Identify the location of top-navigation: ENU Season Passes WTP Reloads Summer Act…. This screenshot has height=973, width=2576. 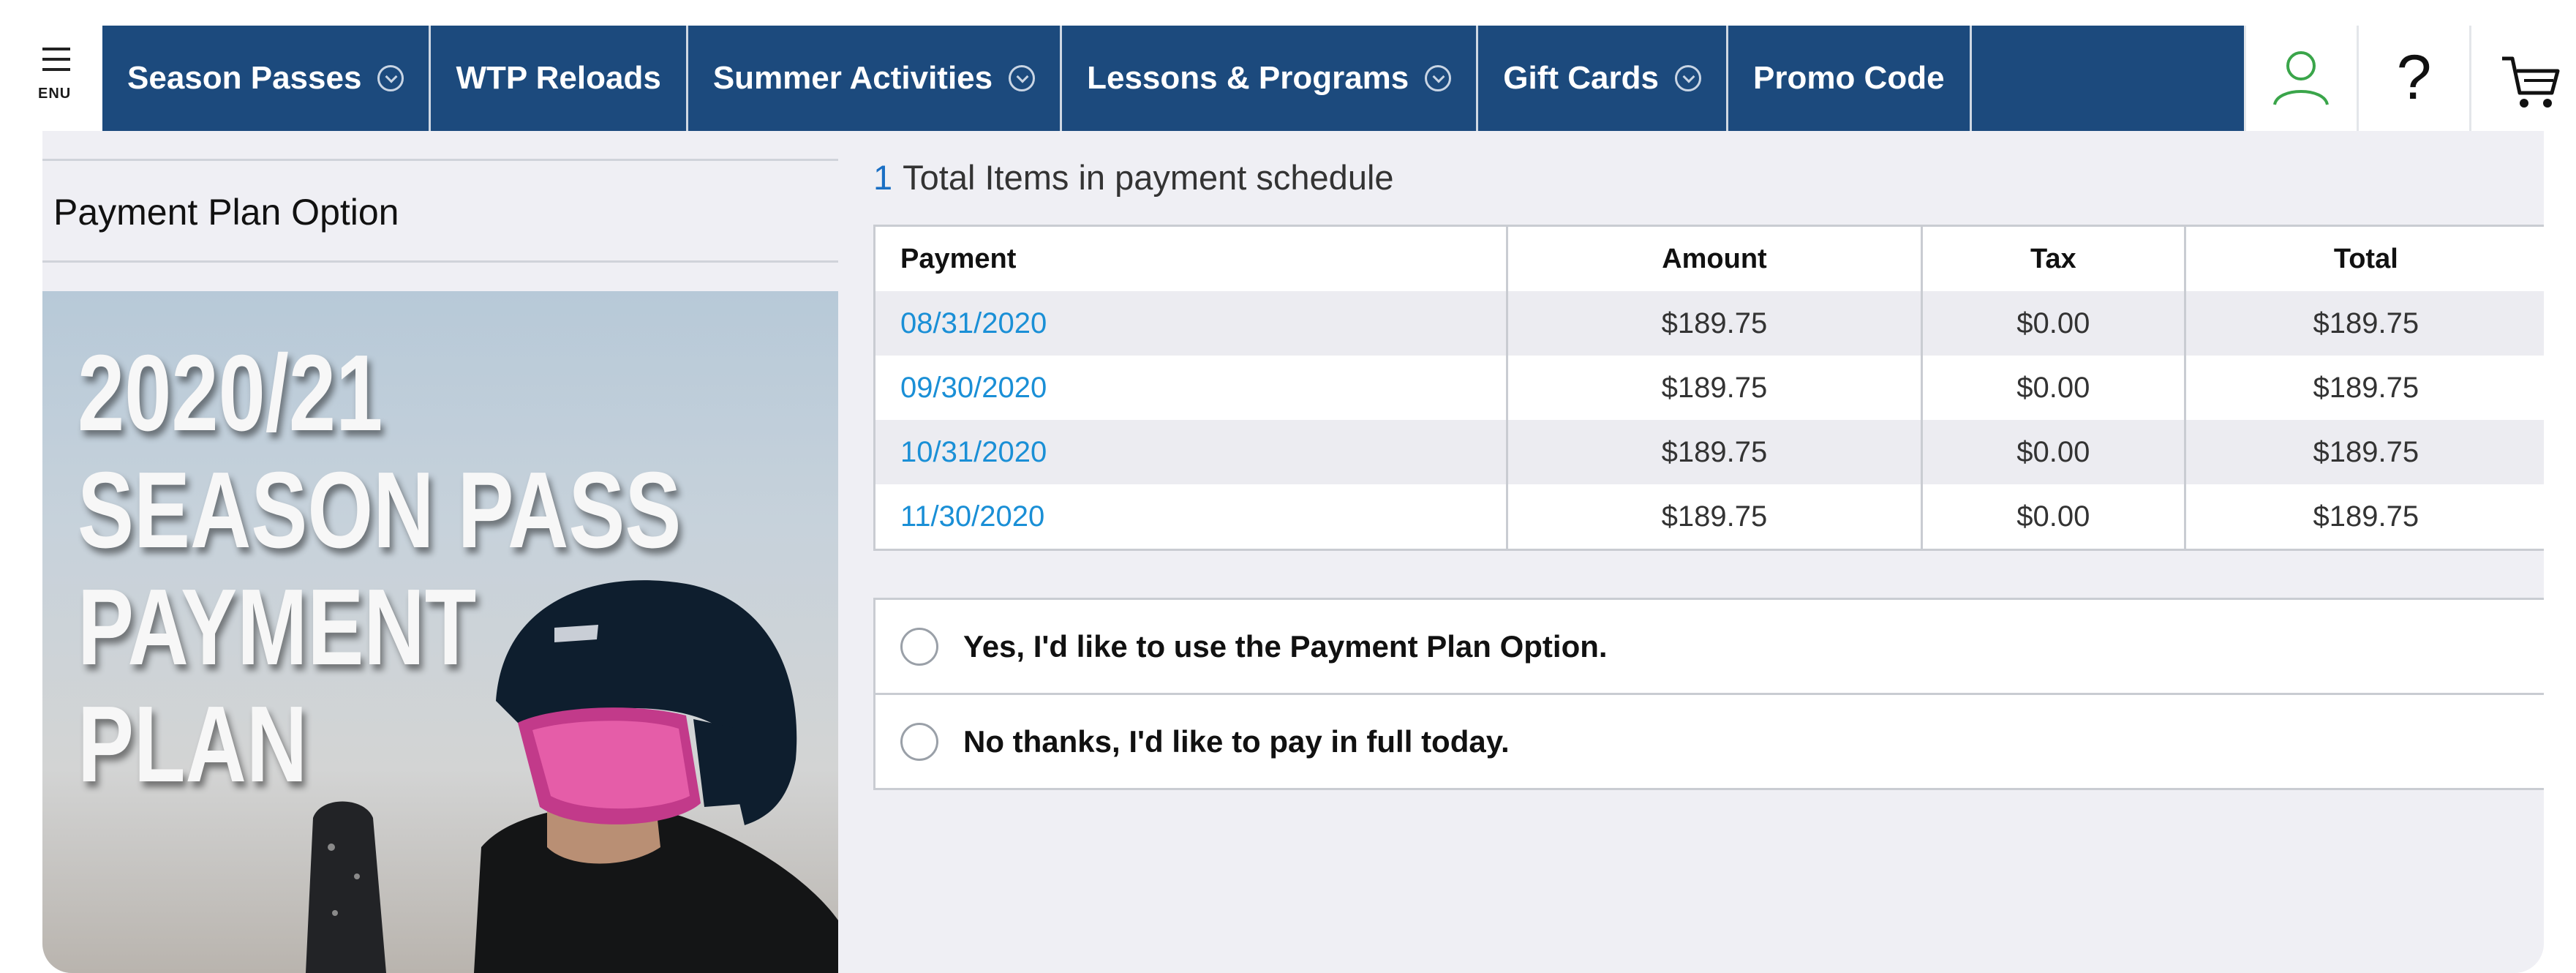
(1288, 78).